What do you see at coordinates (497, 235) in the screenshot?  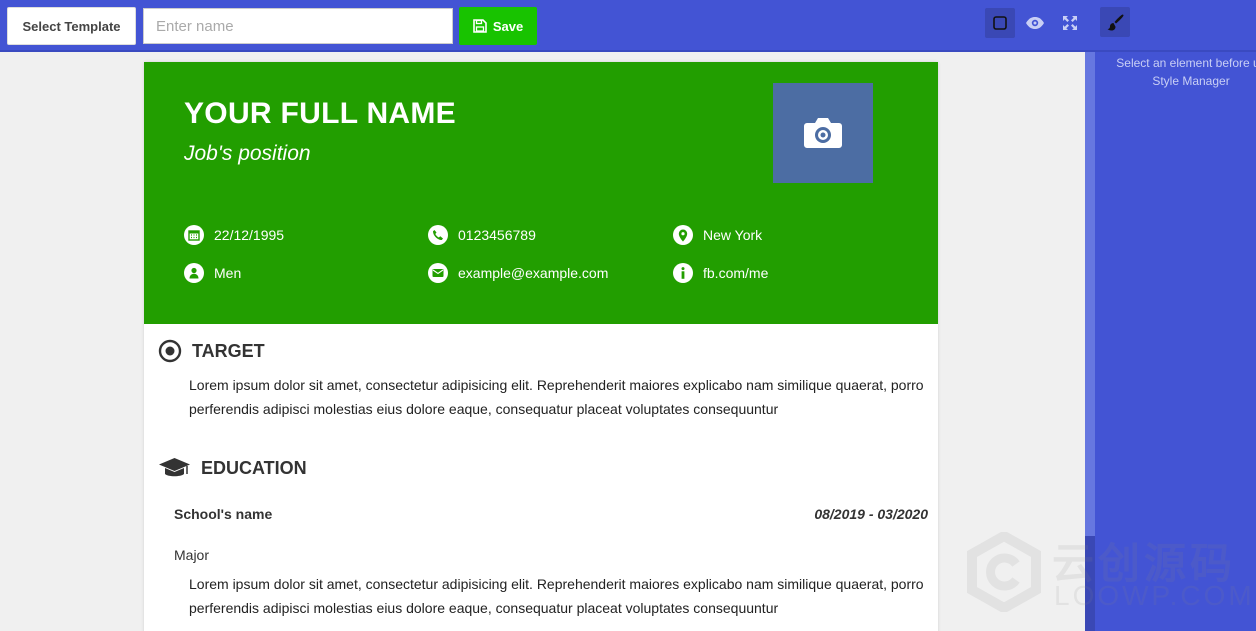 I see `phone-text: 0123456789` at bounding box center [497, 235].